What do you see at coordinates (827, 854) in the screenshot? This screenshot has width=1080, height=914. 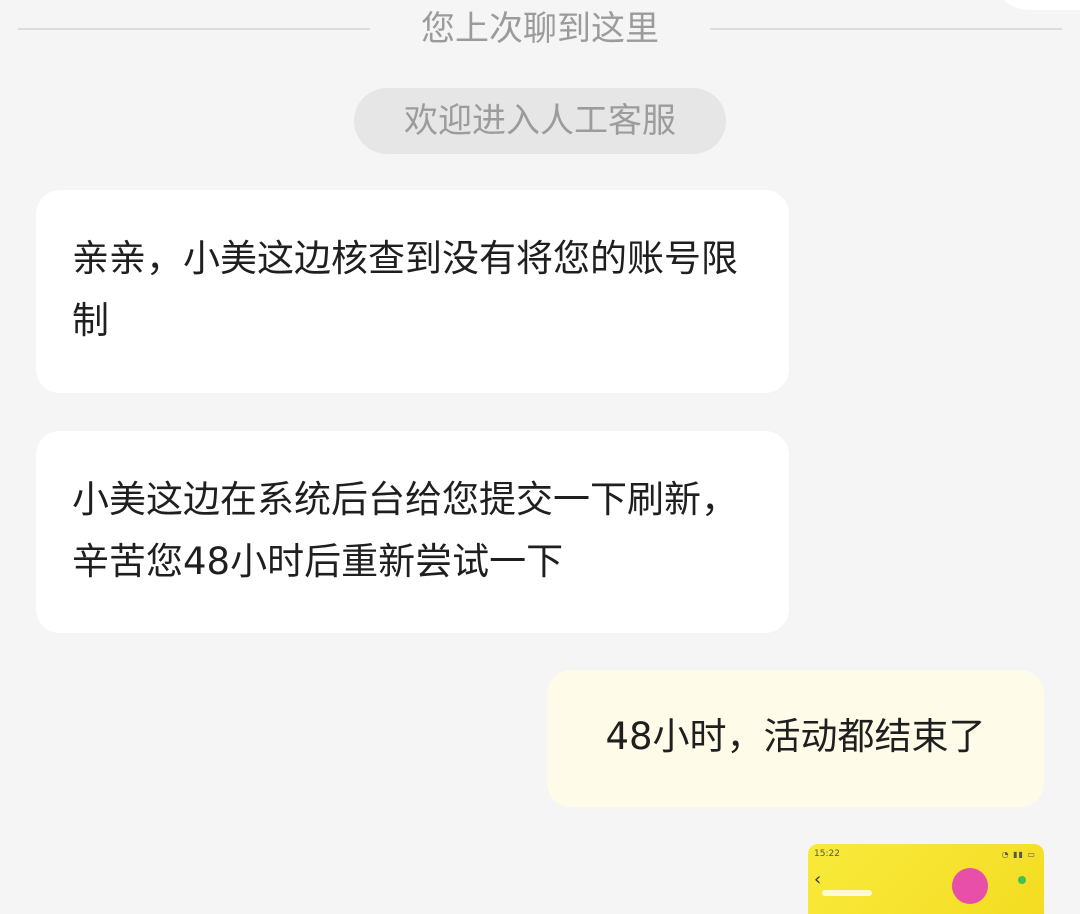 I see `thumbnail-status-time: 15:22` at bounding box center [827, 854].